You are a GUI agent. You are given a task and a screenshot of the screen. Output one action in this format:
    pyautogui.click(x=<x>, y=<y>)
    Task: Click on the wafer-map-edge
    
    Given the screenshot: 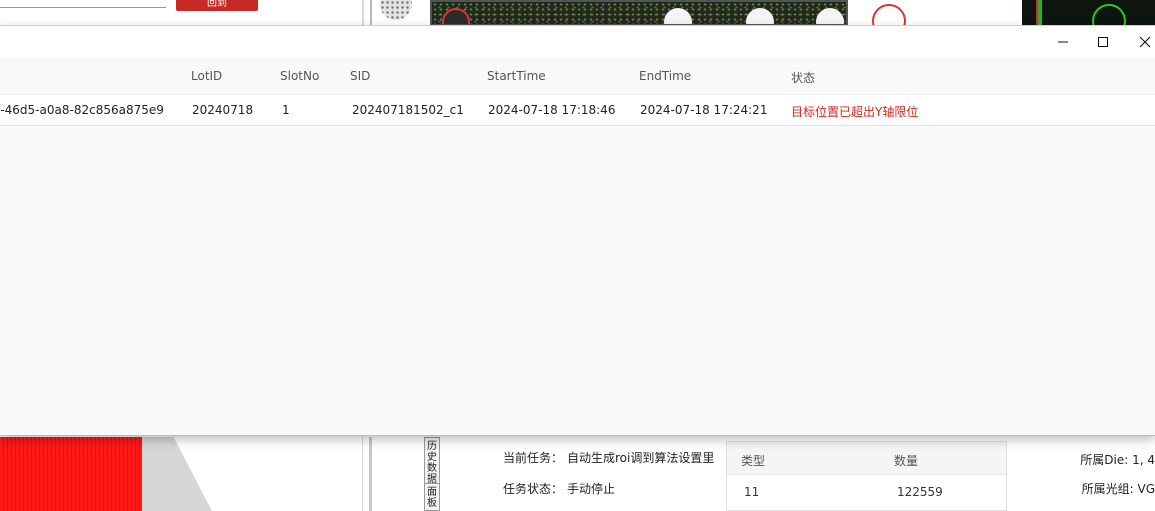 What is the action you would take?
    pyautogui.click(x=177, y=474)
    